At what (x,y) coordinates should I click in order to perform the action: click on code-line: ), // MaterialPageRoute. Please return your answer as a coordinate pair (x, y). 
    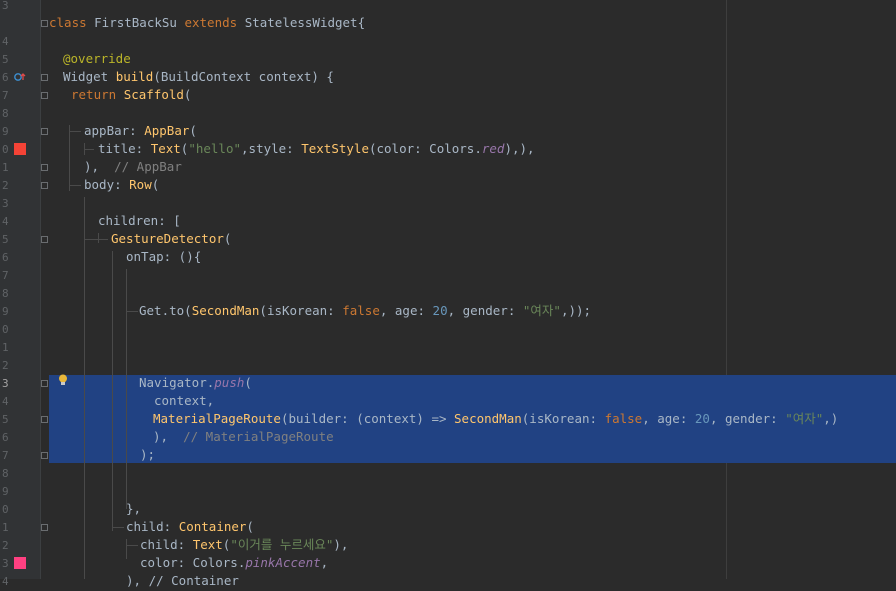
    Looking at the image, I should click on (243, 436).